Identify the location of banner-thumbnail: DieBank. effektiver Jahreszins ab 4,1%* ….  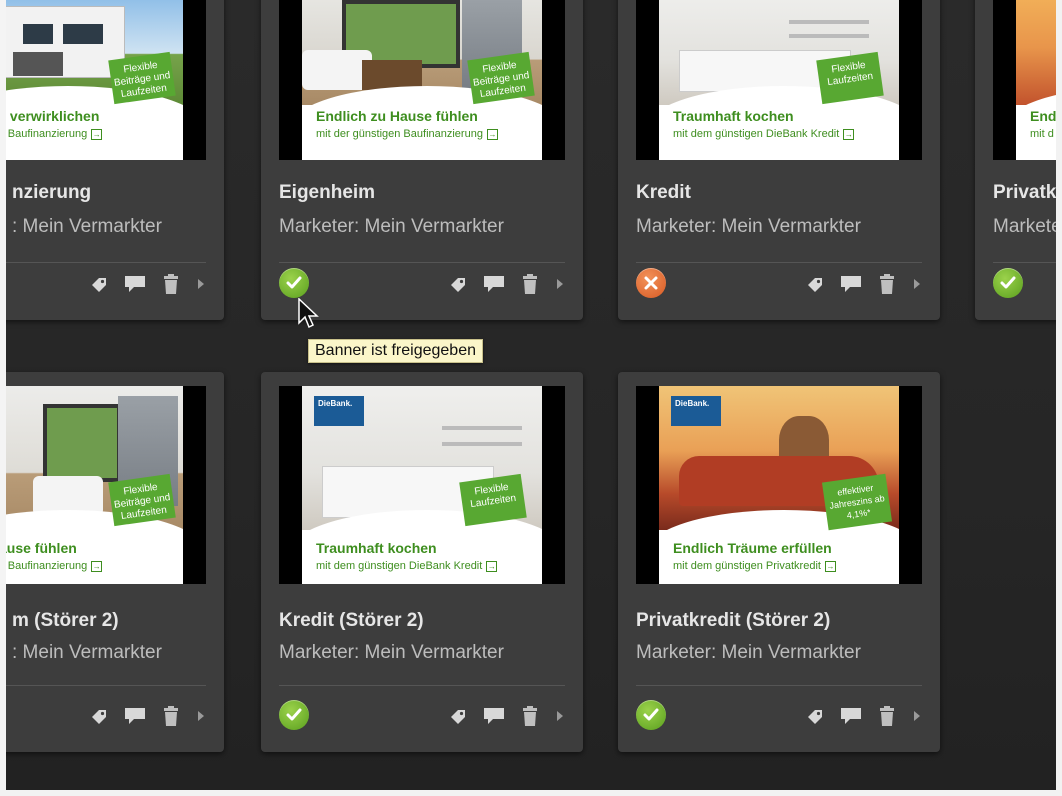
(779, 485).